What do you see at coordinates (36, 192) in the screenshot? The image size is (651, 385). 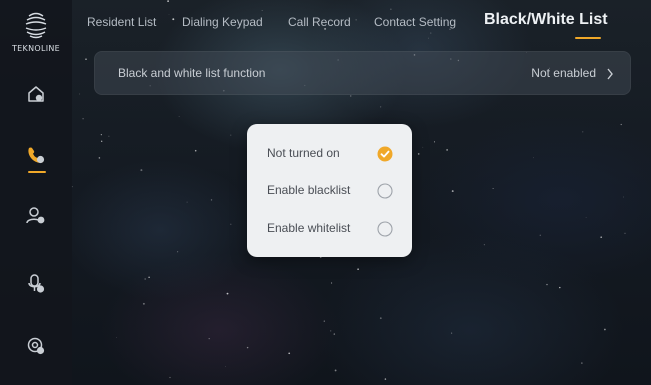 I see `sidebar: TEKNOLINE` at bounding box center [36, 192].